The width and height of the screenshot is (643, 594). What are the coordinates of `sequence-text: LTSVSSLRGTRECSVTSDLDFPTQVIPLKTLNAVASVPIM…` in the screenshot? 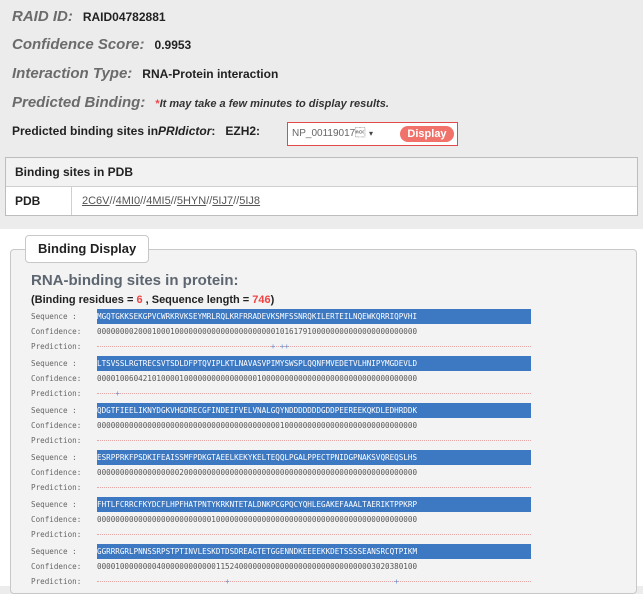 It's located at (314, 363).